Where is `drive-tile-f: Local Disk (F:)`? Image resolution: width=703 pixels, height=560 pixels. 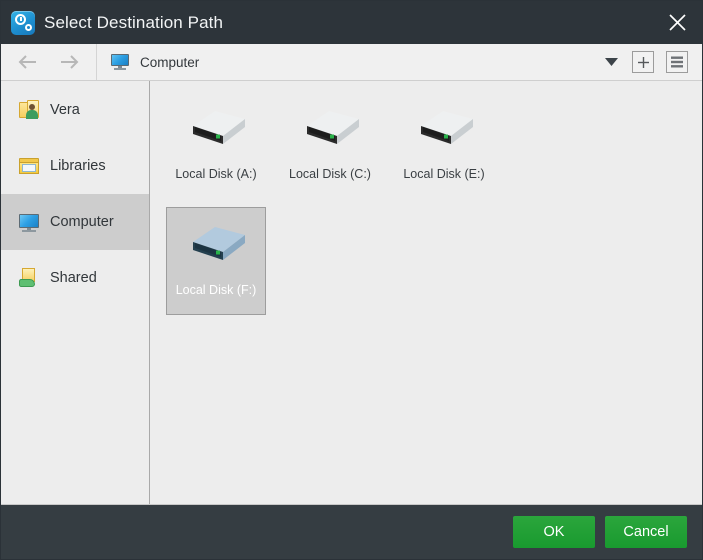 drive-tile-f: Local Disk (F:) is located at coordinates (216, 261).